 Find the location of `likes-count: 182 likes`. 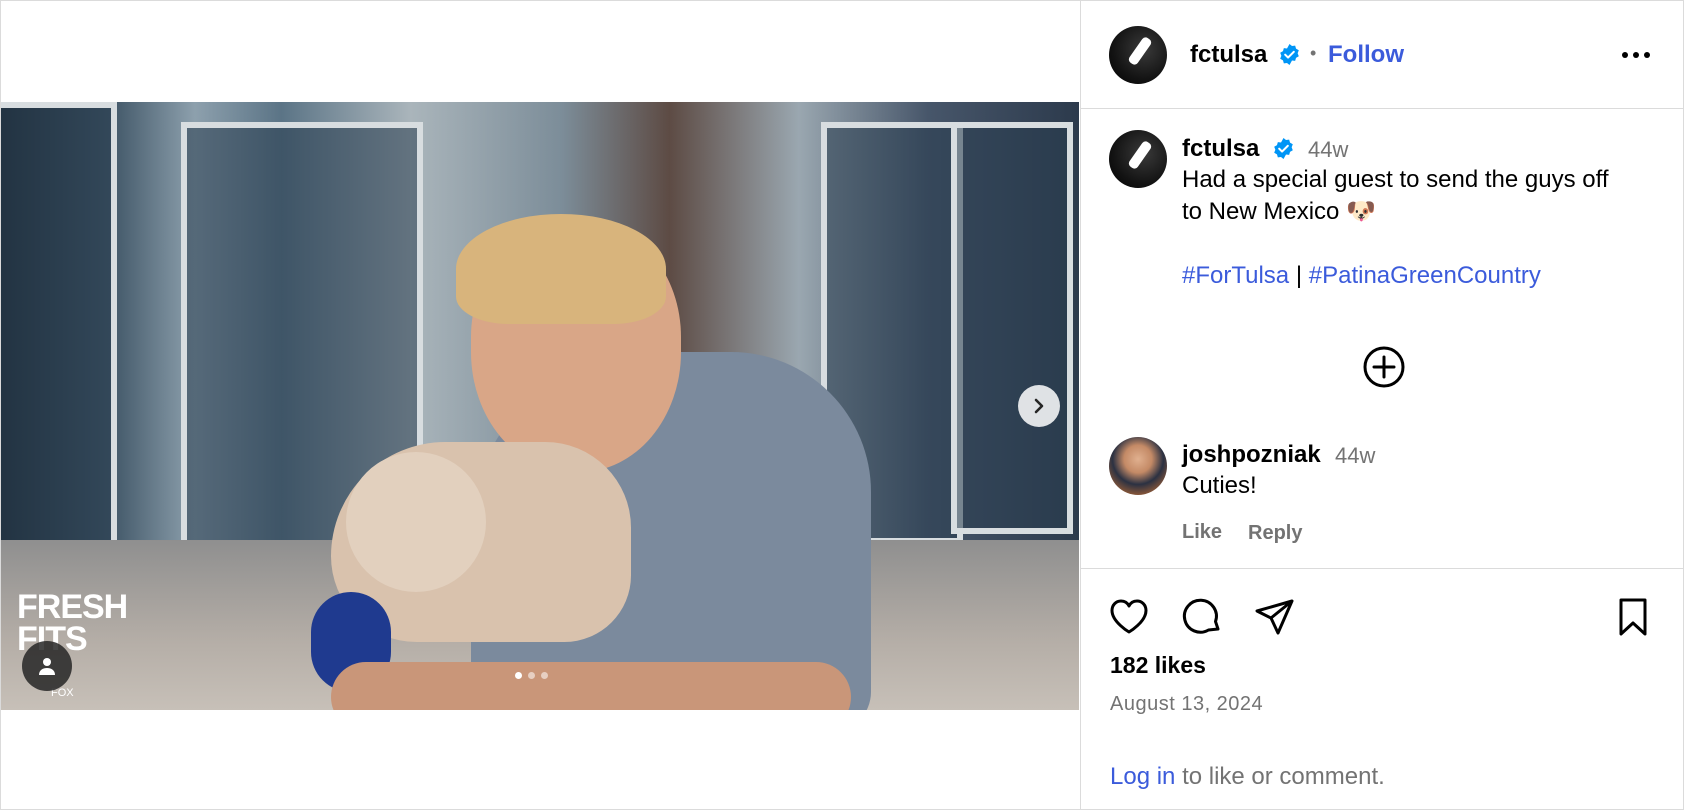

likes-count: 182 likes is located at coordinates (1158, 665).